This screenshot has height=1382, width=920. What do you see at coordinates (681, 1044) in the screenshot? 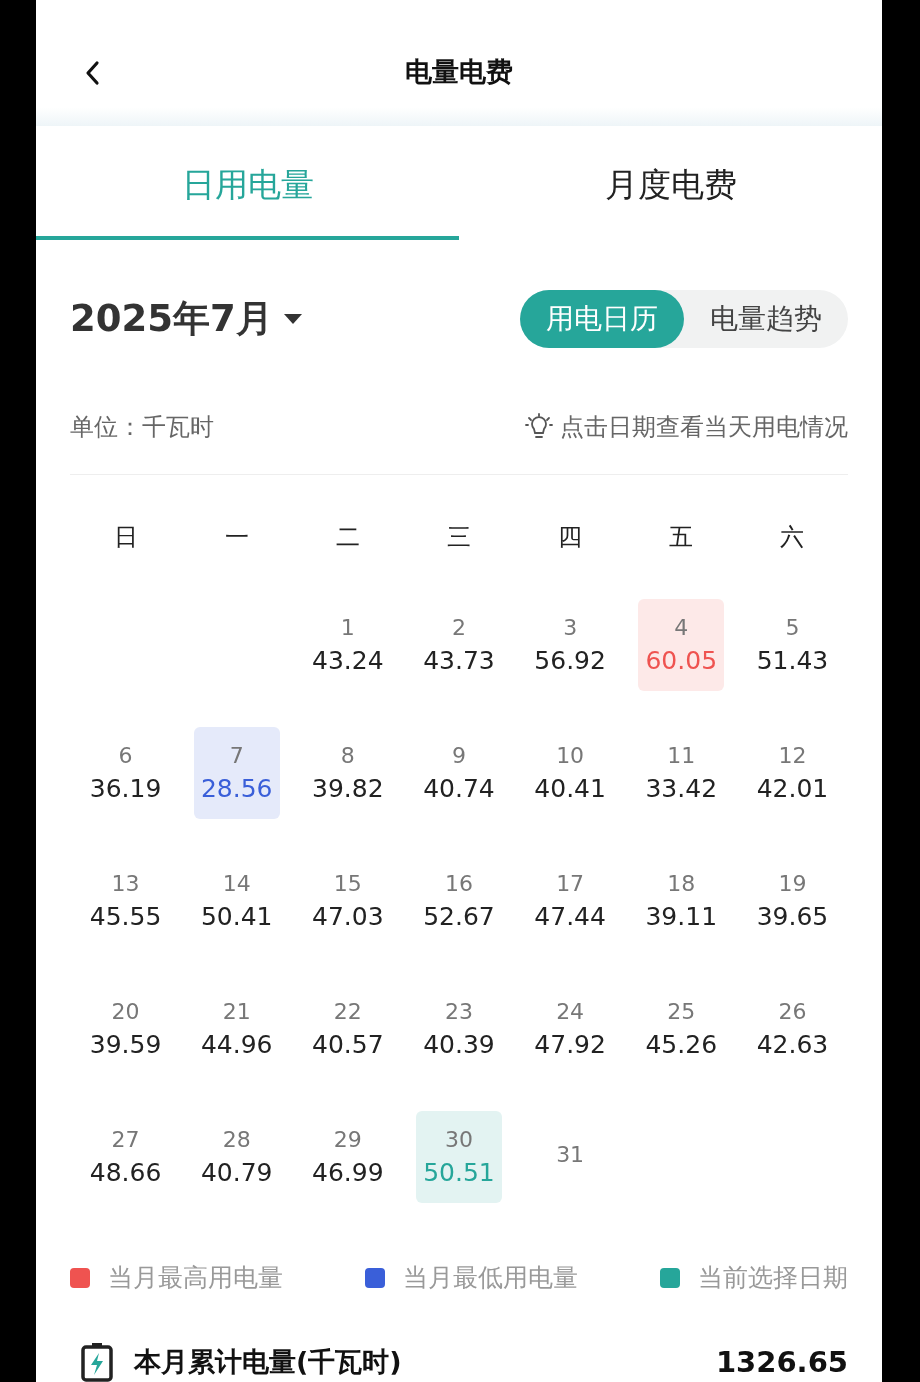
I see `usage-value: 45.26` at bounding box center [681, 1044].